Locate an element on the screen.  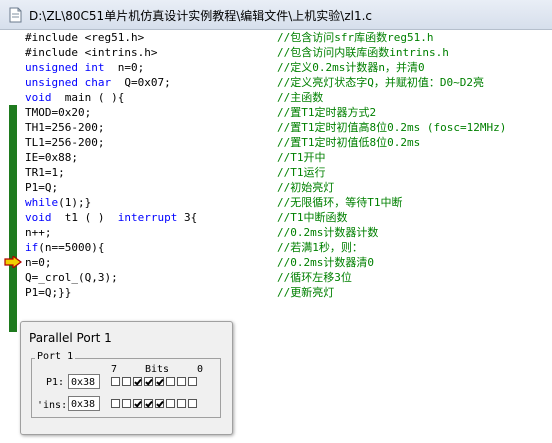
code-text: if(n==5000){ is located at coordinates (65, 247).